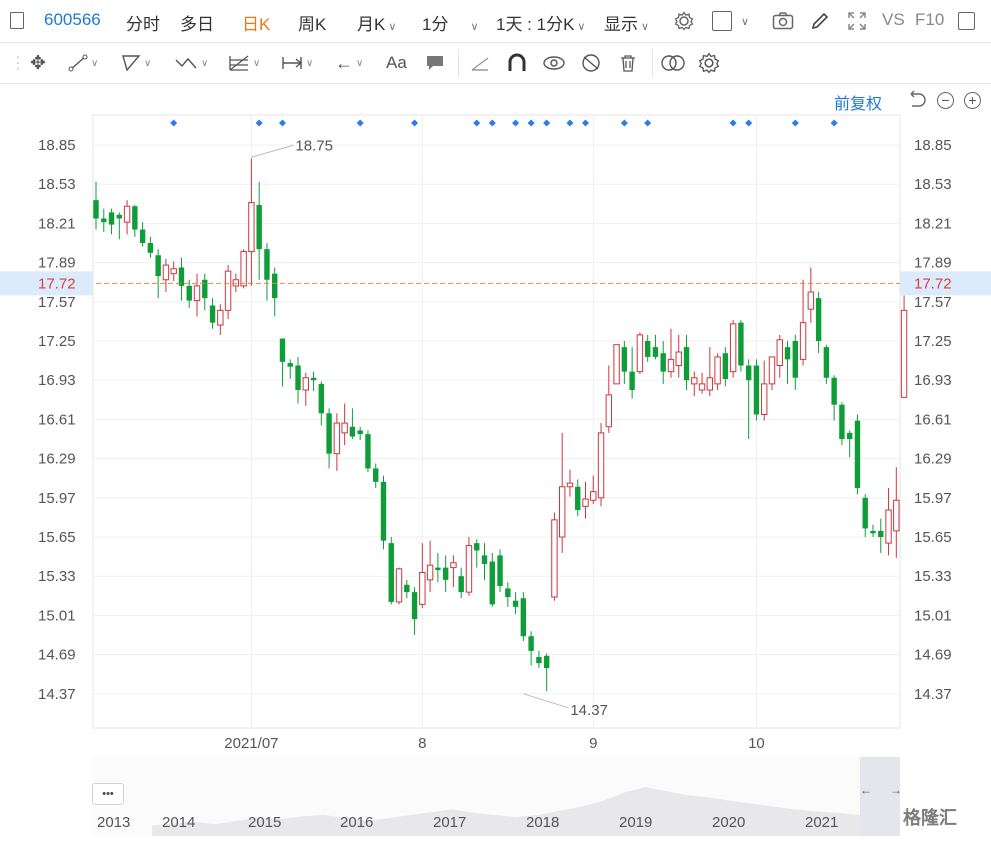 This screenshot has height=841, width=991. What do you see at coordinates (312, 22) in the screenshot?
I see `tab-zhouk: 周K` at bounding box center [312, 22].